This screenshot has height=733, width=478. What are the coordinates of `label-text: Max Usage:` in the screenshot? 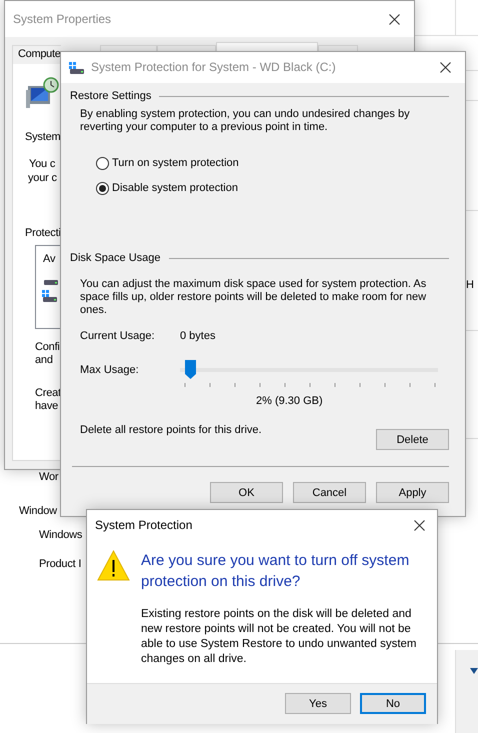 It's located at (110, 370).